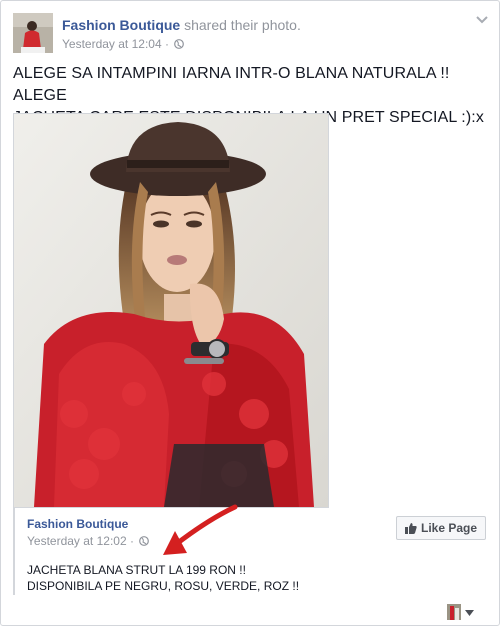  Describe the element at coordinates (242, 25) in the screenshot. I see `shared-photo-text: shared their photo.` at that location.